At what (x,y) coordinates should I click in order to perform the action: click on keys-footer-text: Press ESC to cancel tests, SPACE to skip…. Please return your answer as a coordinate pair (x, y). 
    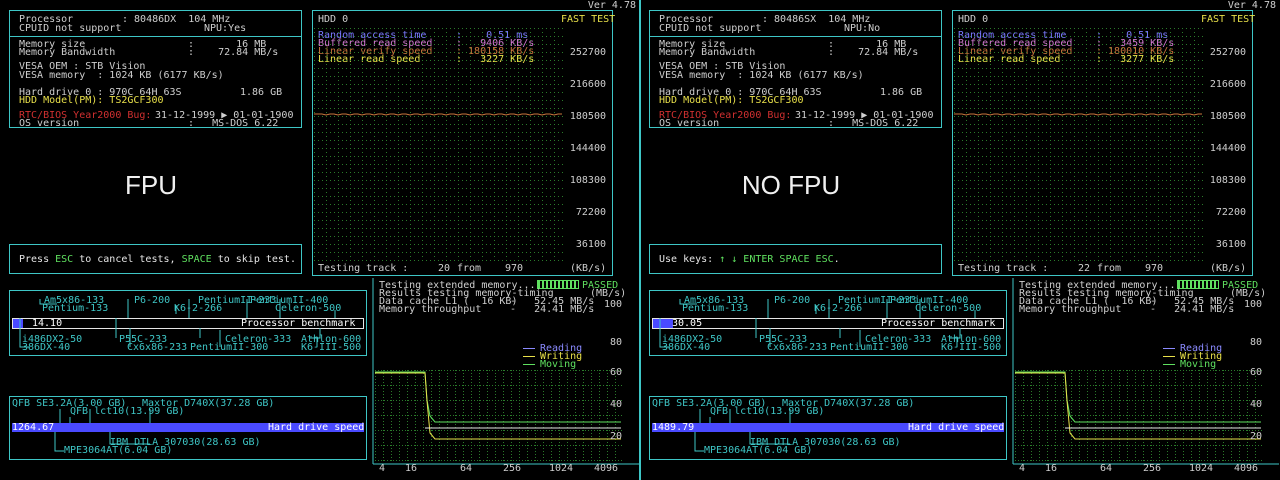
    Looking at the image, I should click on (157, 259).